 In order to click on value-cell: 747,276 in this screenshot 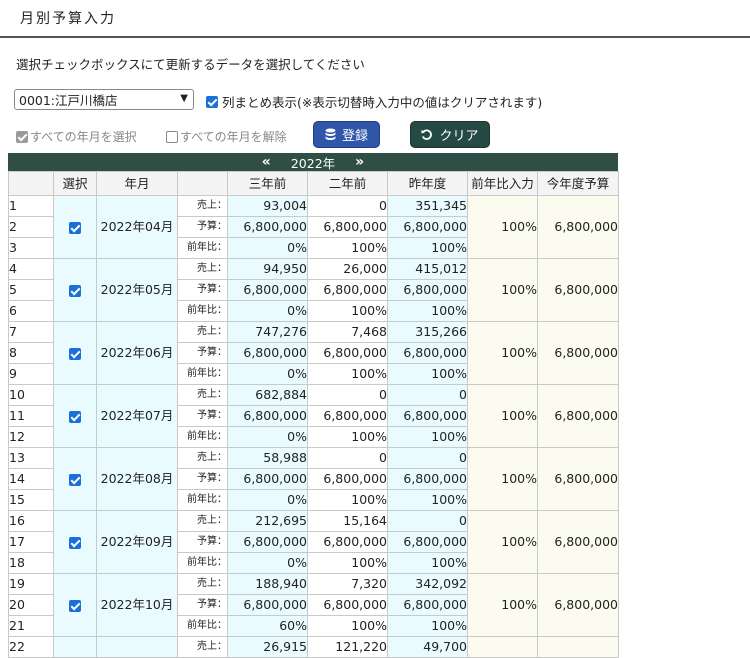, I will do `click(267, 332)`.